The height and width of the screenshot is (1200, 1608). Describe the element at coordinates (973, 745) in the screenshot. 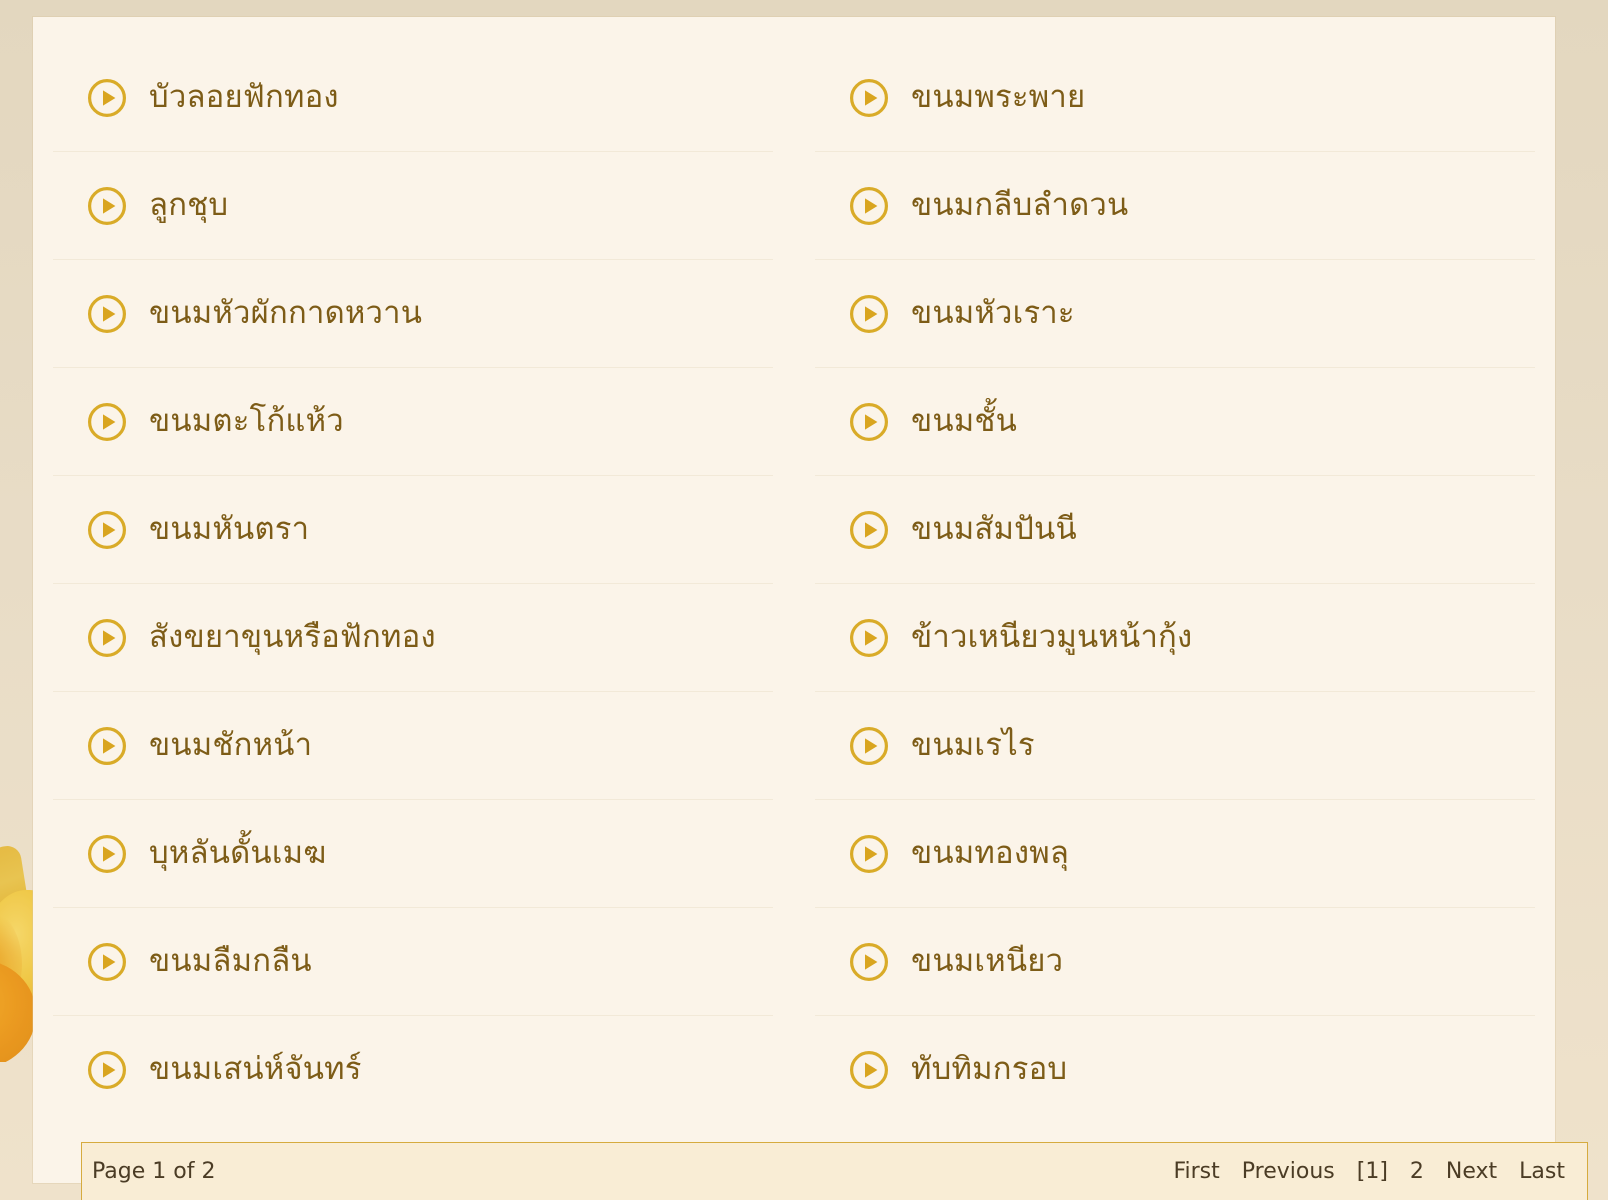

I see `recipe-name-label: ขนมเรไร` at that location.